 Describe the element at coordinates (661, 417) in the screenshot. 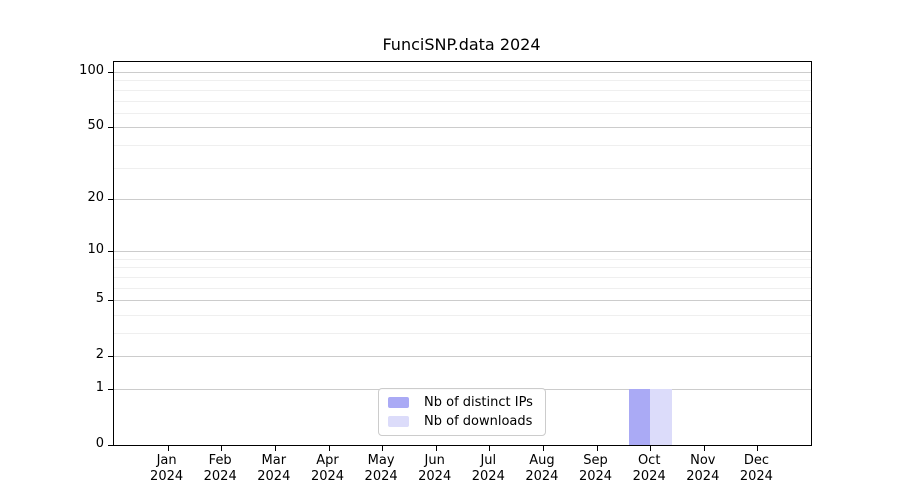

I see `bar-nb-of-downloads-oct` at that location.